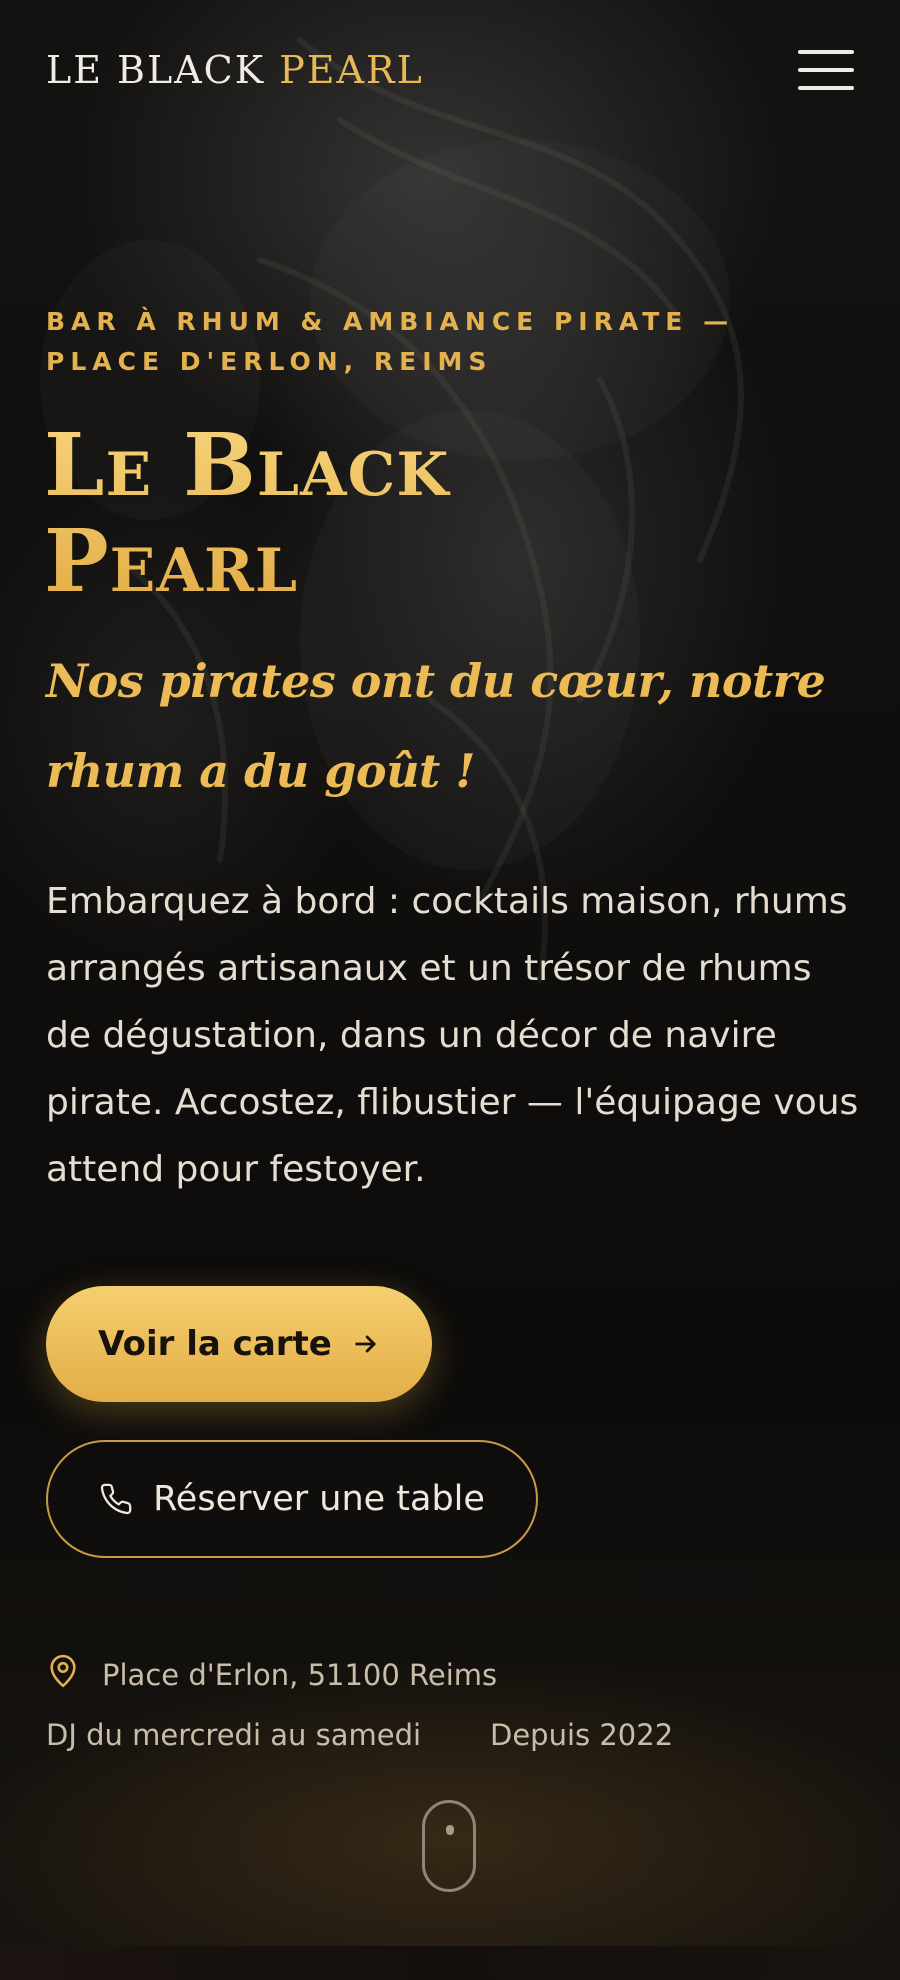 This screenshot has height=1980, width=900. I want to click on scroll-mouse-icon, so click(449, 1846).